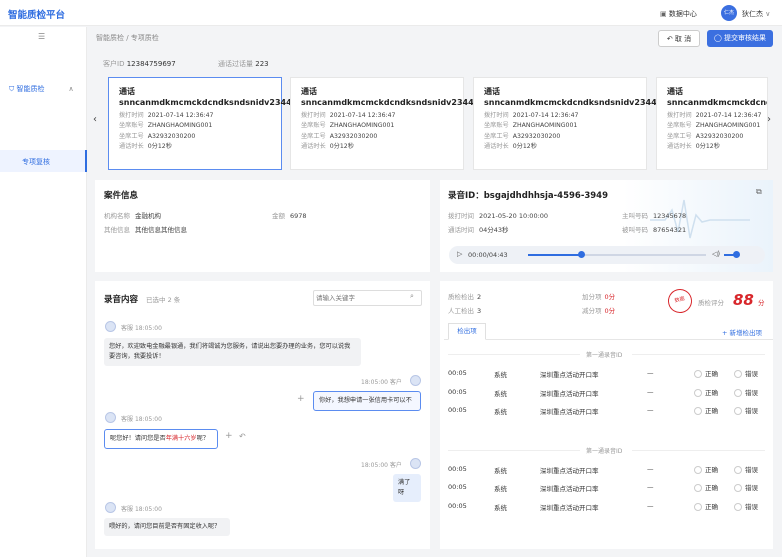 The image size is (782, 557). I want to click on message-role: 客户, so click(395, 465).